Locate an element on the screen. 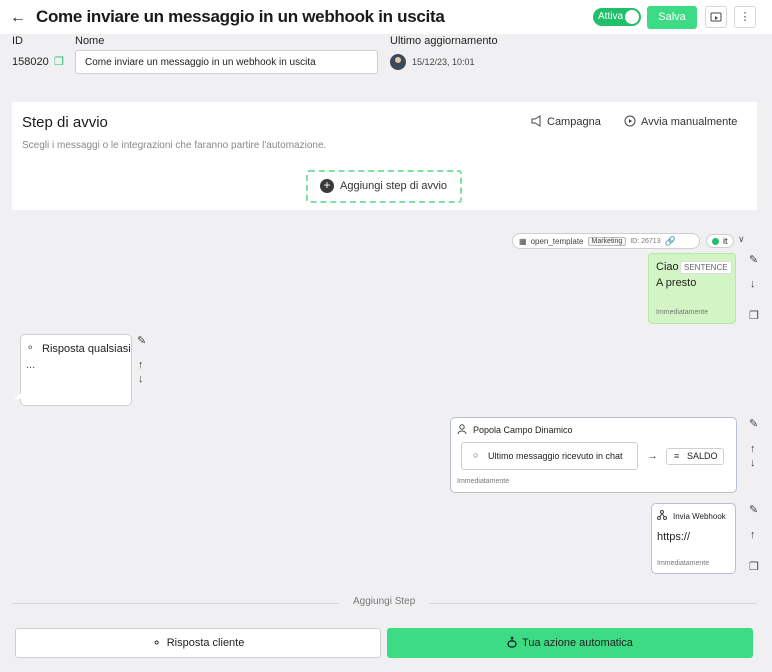 This screenshot has width=772, height=672. populate-field-title: Popola Campo Dinamico is located at coordinates (523, 430).